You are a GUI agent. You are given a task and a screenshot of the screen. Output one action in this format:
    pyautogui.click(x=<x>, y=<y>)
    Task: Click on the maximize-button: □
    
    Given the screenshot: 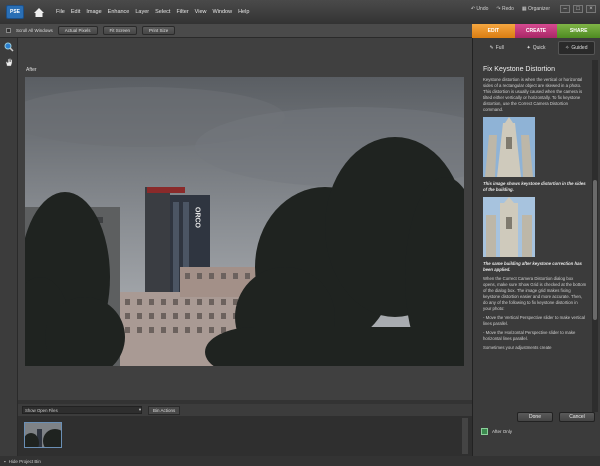 What is the action you would take?
    pyautogui.click(x=578, y=9)
    